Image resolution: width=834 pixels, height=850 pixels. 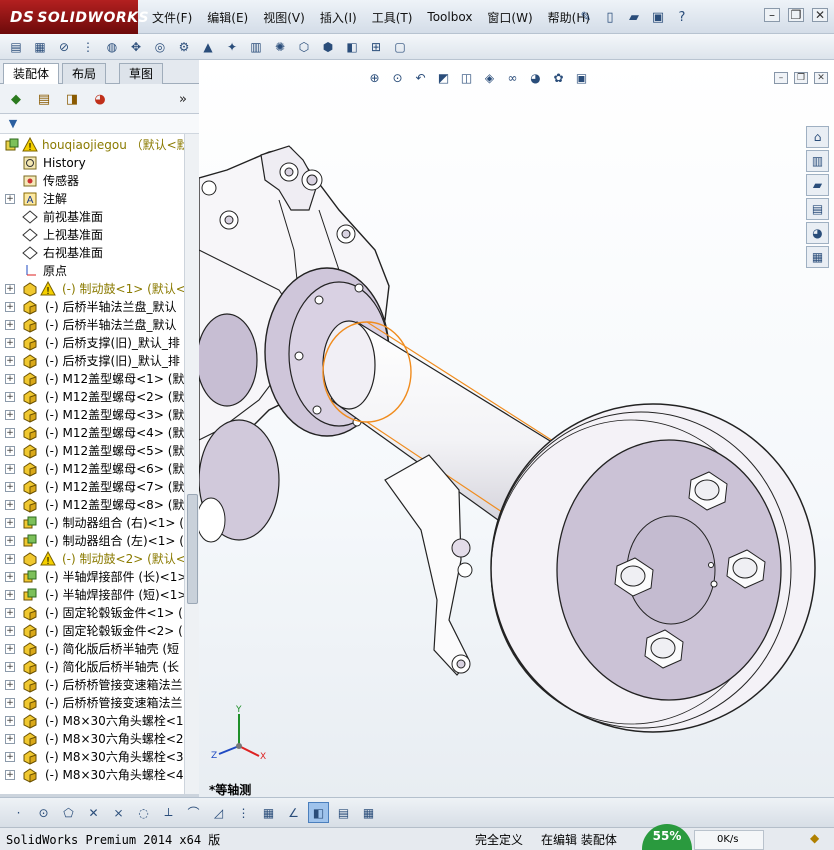 What do you see at coordinates (352, 47) in the screenshot?
I see `instant3d-icon: ◧` at bounding box center [352, 47].